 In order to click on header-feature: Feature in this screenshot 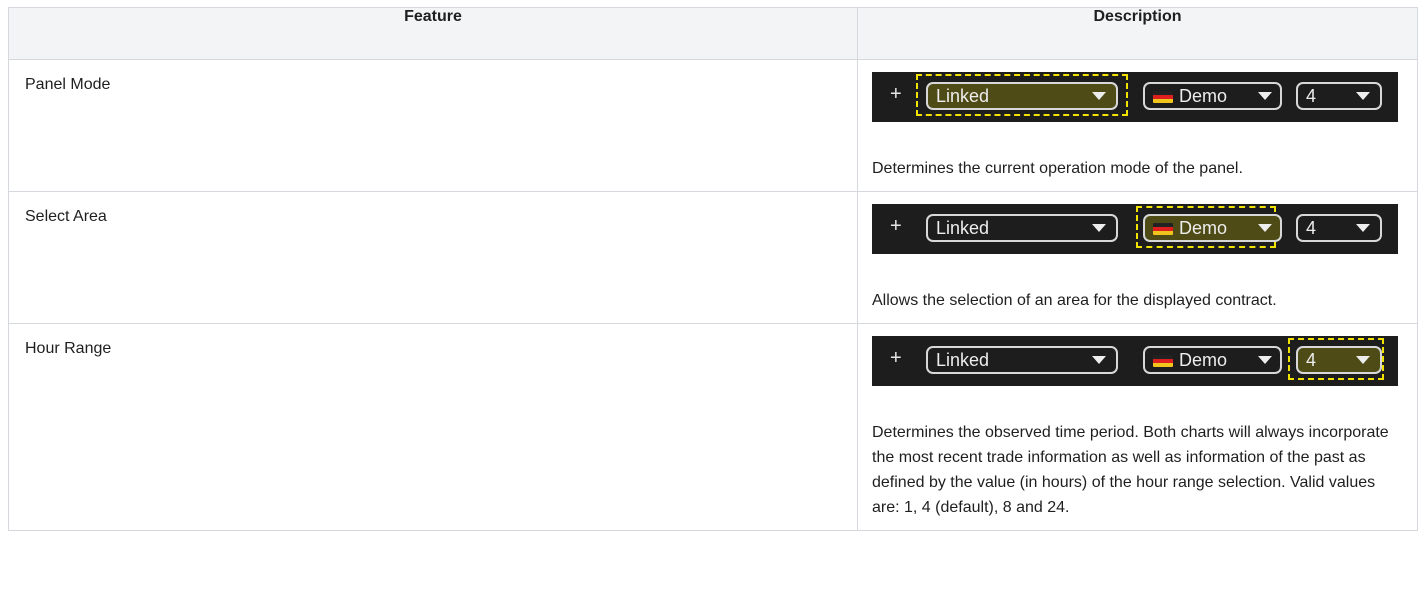, I will do `click(433, 33)`.